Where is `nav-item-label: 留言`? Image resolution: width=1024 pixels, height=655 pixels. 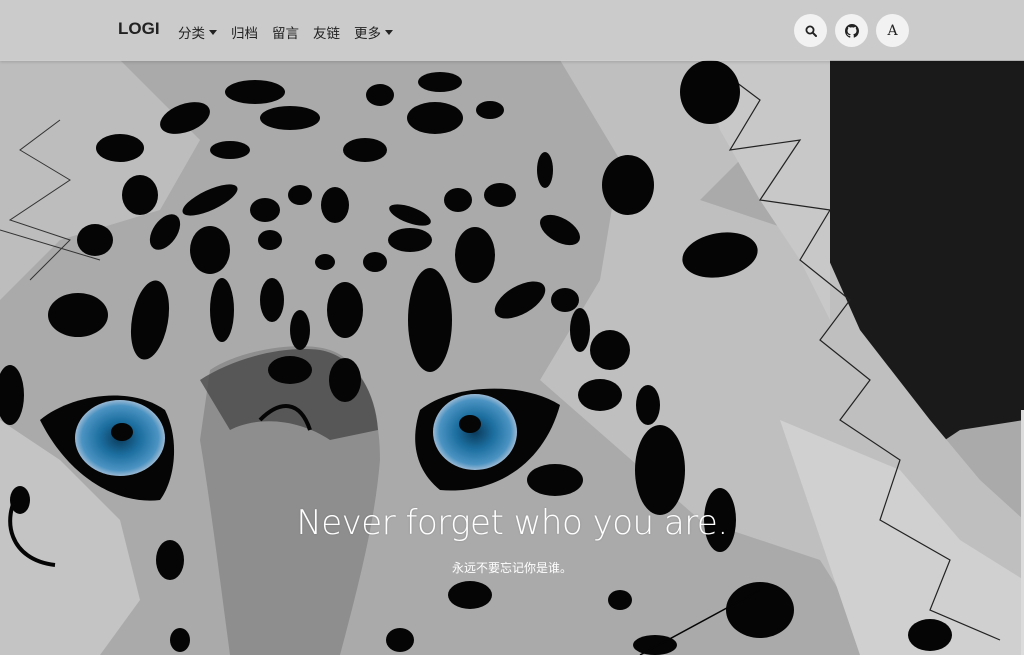 nav-item-label: 留言 is located at coordinates (285, 34).